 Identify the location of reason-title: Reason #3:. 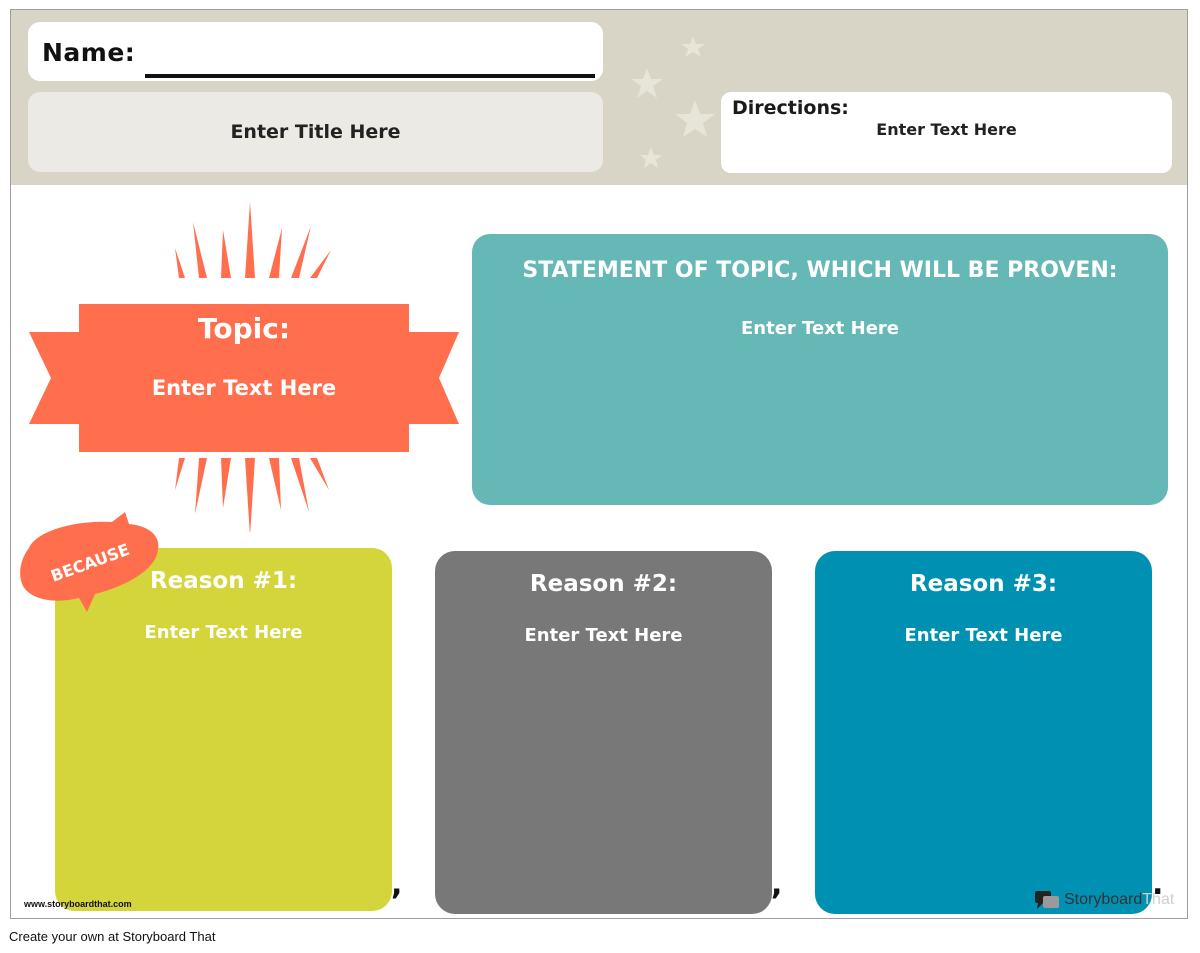
(983, 584).